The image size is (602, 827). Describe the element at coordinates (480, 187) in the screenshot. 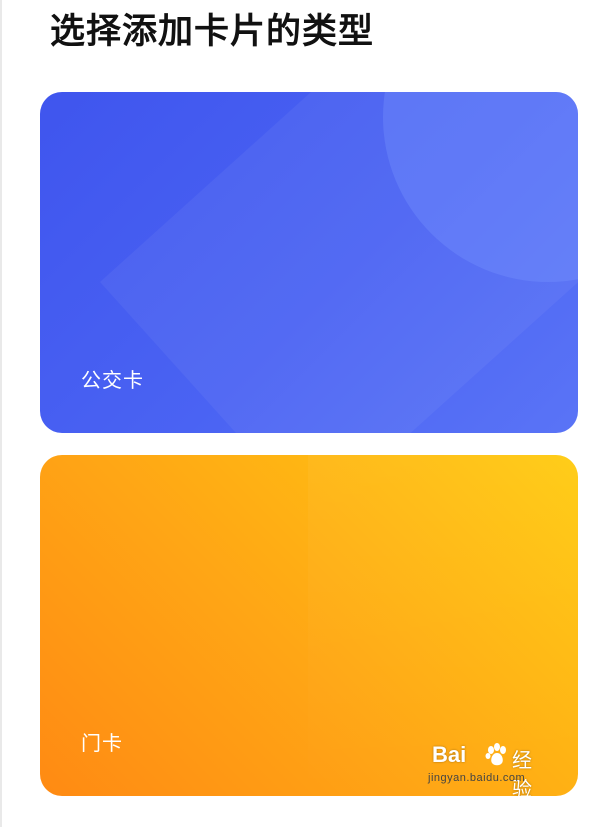

I see `card-decoration-circle` at that location.